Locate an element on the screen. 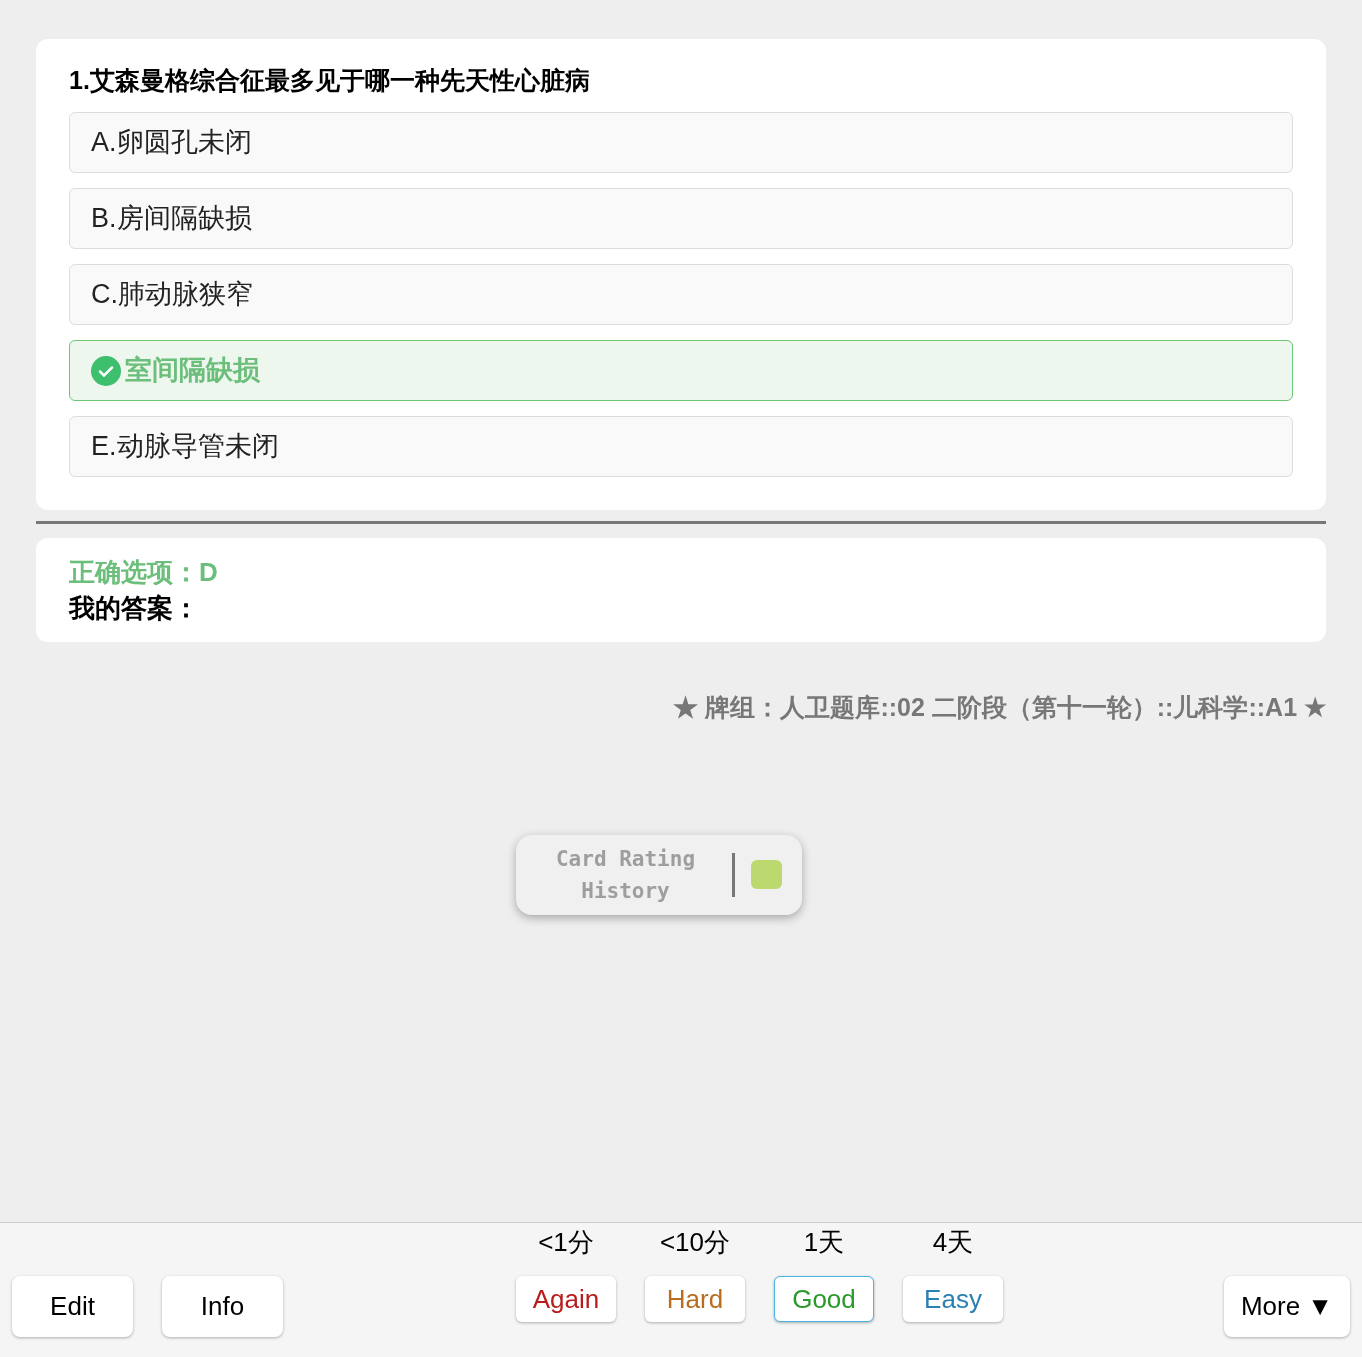  my-answer-text: 我的答案： is located at coordinates (134, 608).